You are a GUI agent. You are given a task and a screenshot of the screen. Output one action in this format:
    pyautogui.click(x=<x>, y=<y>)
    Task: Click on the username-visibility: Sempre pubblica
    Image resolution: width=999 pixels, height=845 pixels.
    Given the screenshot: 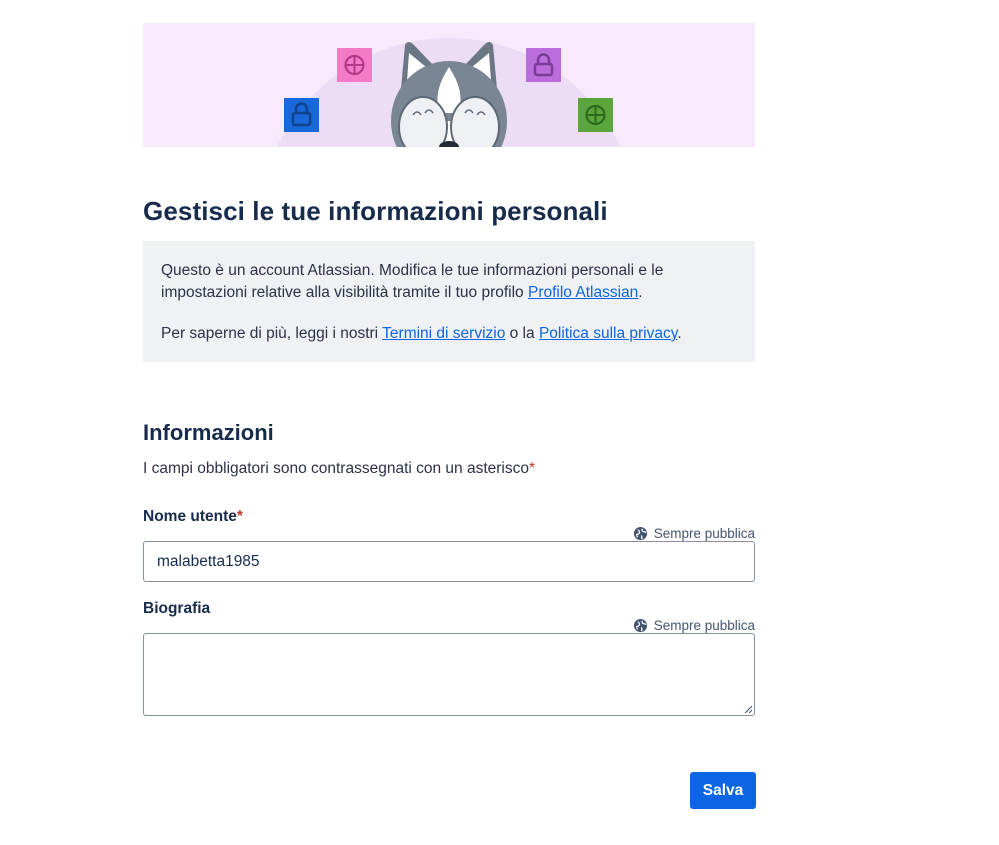 What is the action you would take?
    pyautogui.click(x=694, y=533)
    